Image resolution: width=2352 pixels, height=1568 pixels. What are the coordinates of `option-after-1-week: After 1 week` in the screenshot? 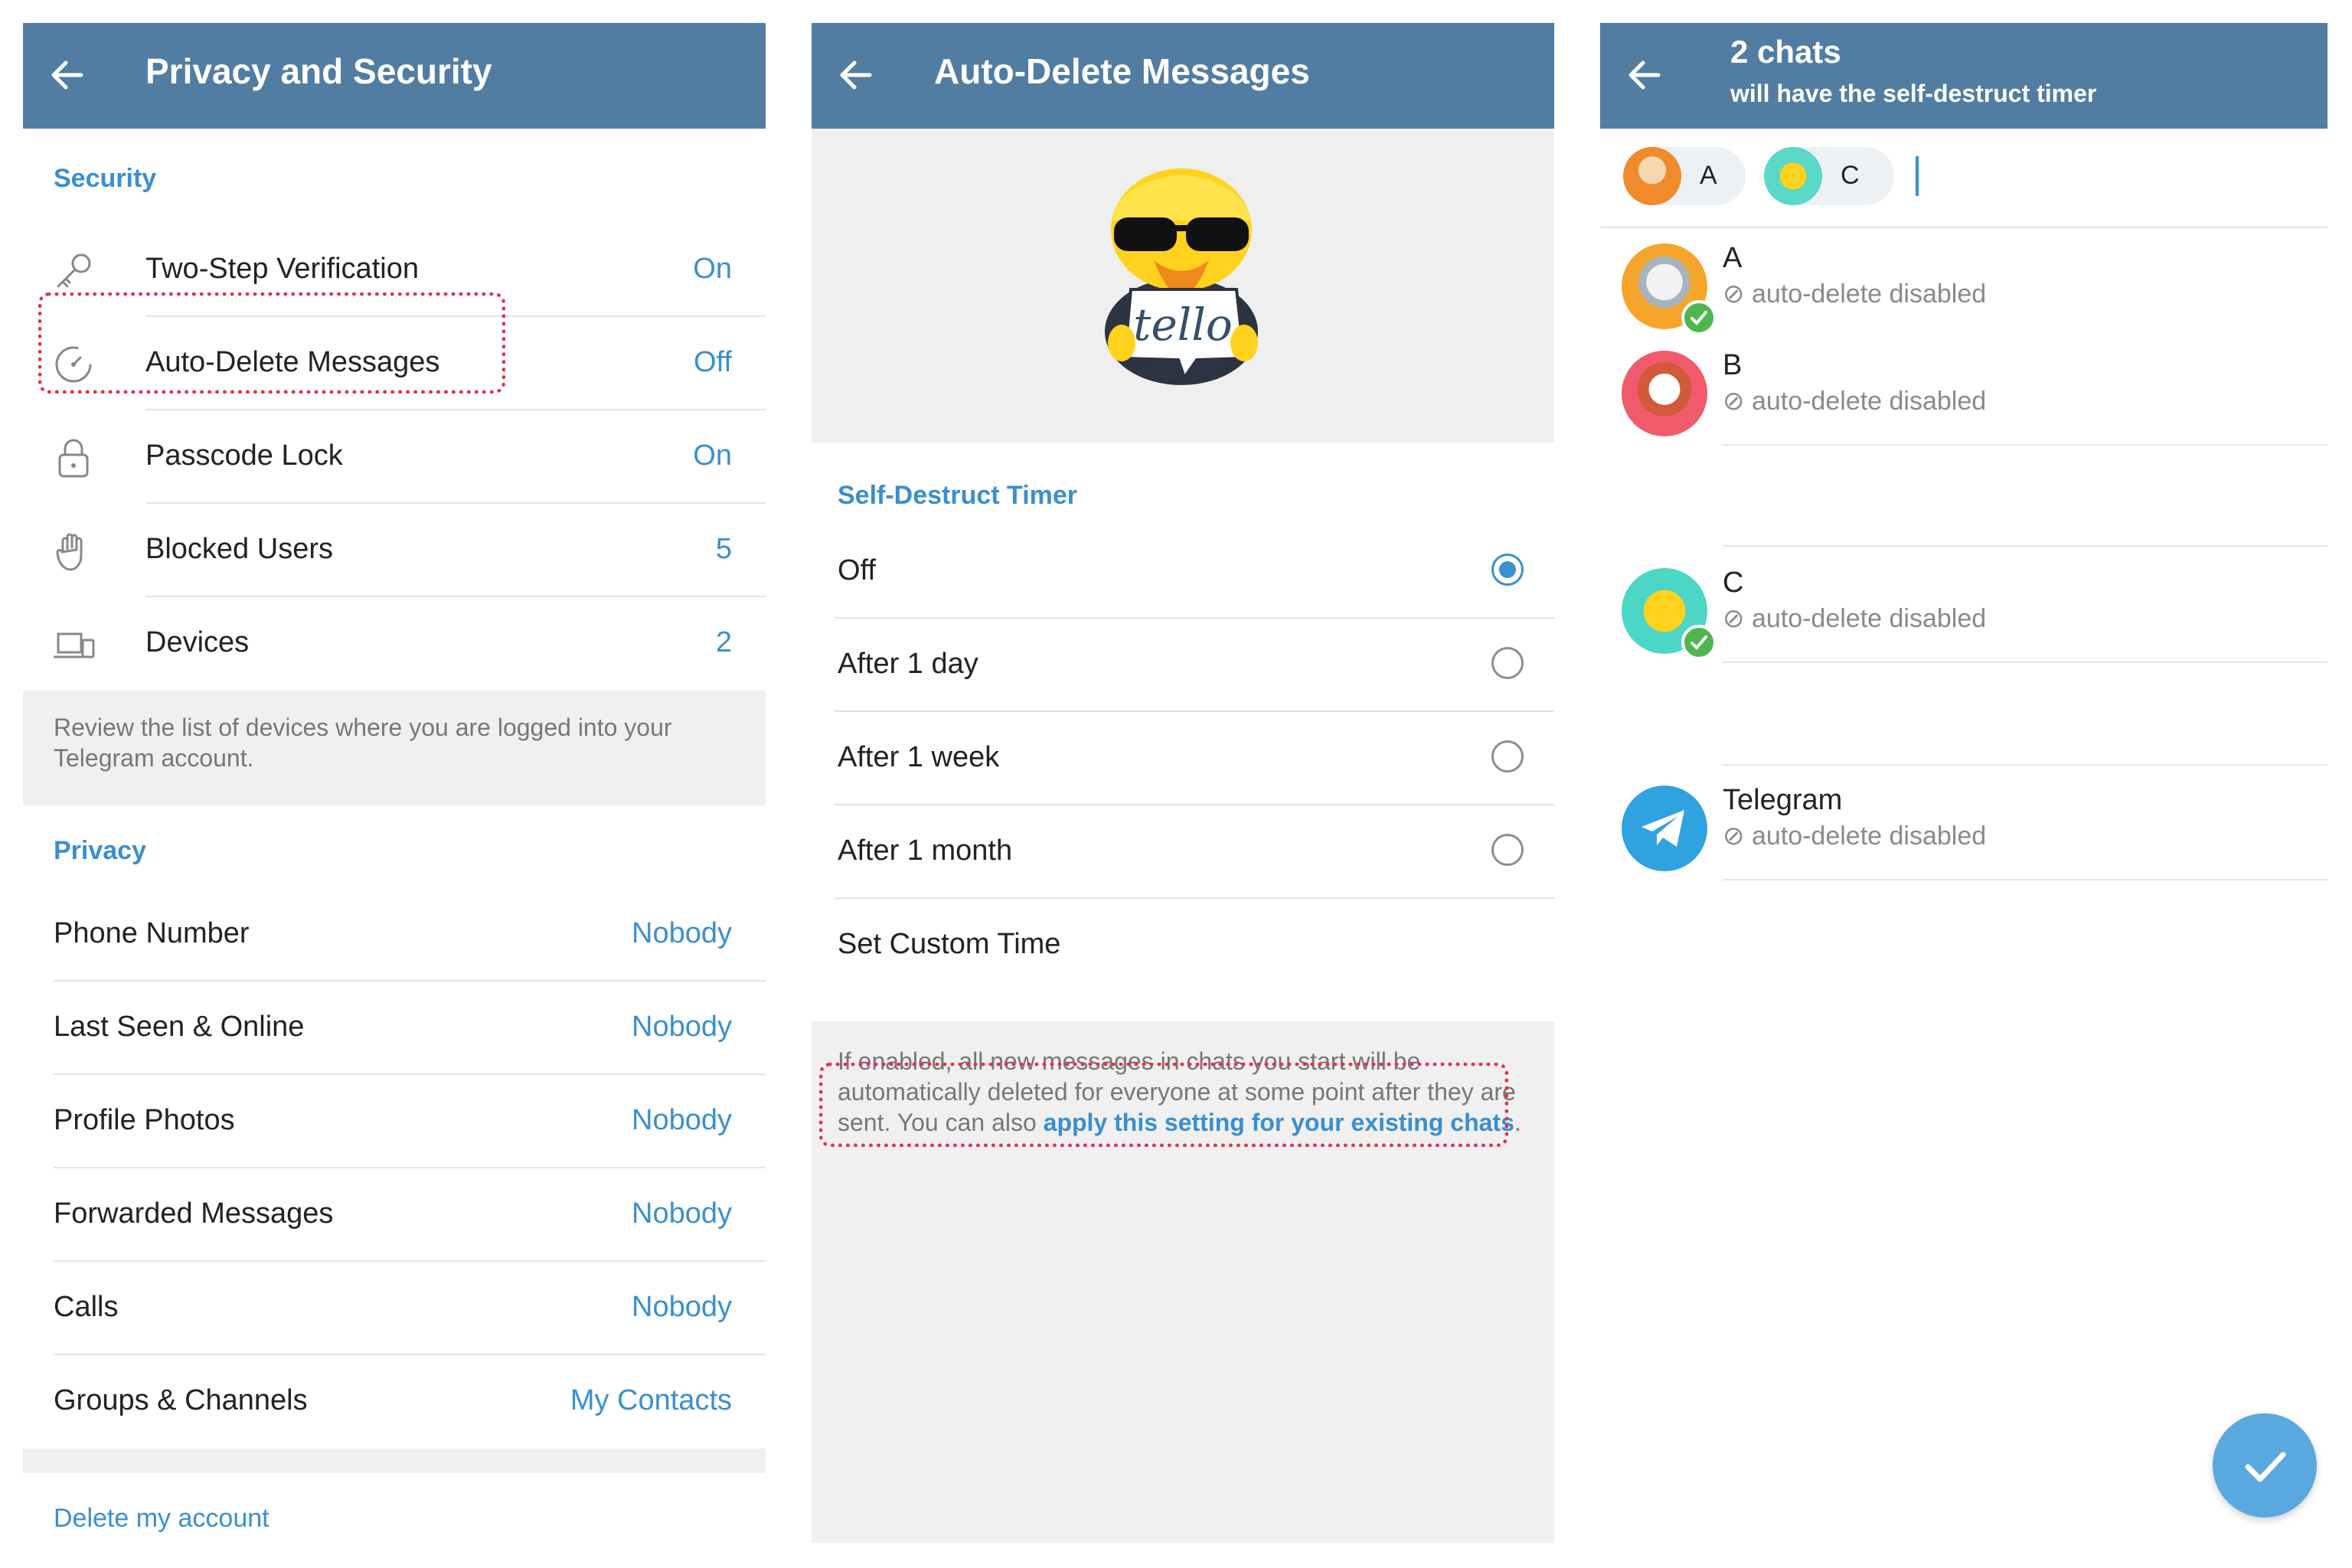 It's located at (1183, 758).